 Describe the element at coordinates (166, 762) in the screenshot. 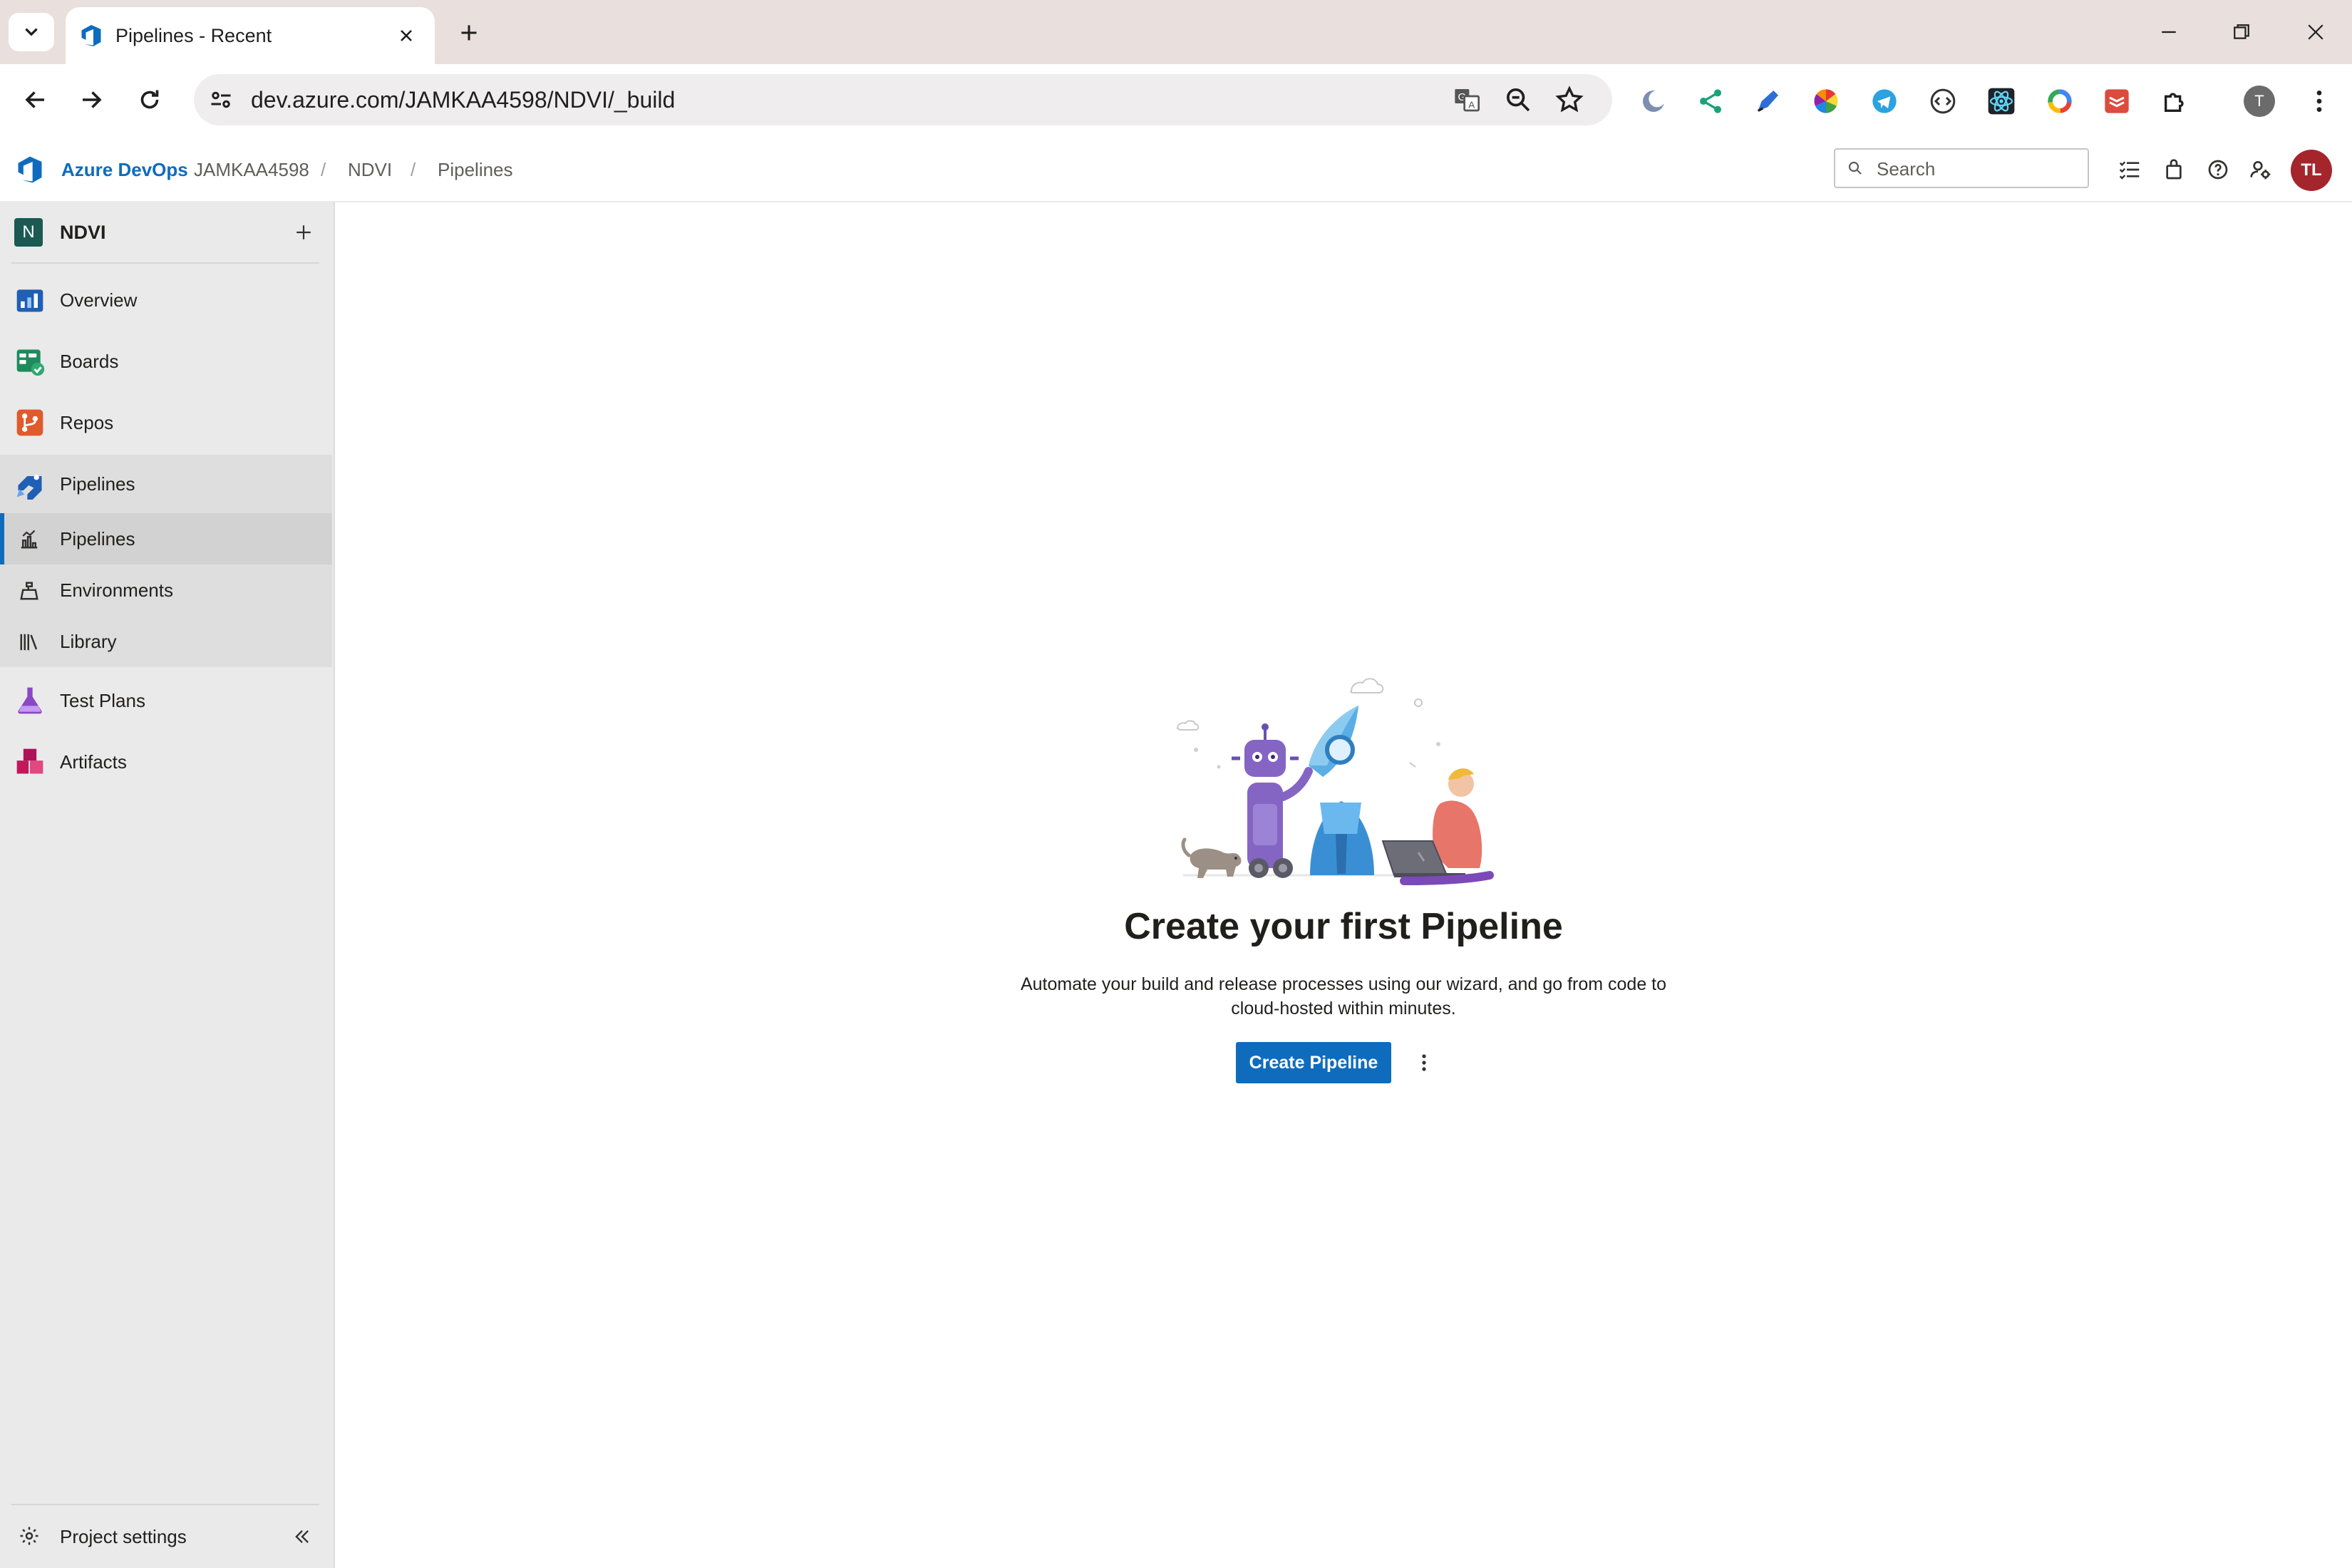

I see `sidebar-item-artifacts: Artifacts` at that location.